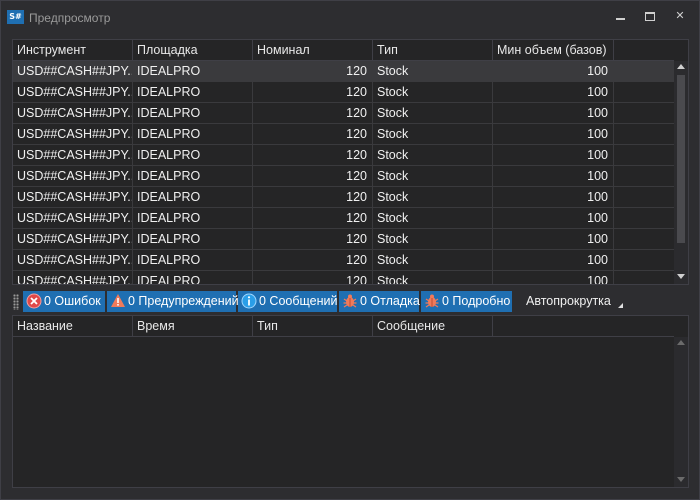 The image size is (700, 500). What do you see at coordinates (433, 326) in the screenshot?
I see `column-header-message: Сообщение` at bounding box center [433, 326].